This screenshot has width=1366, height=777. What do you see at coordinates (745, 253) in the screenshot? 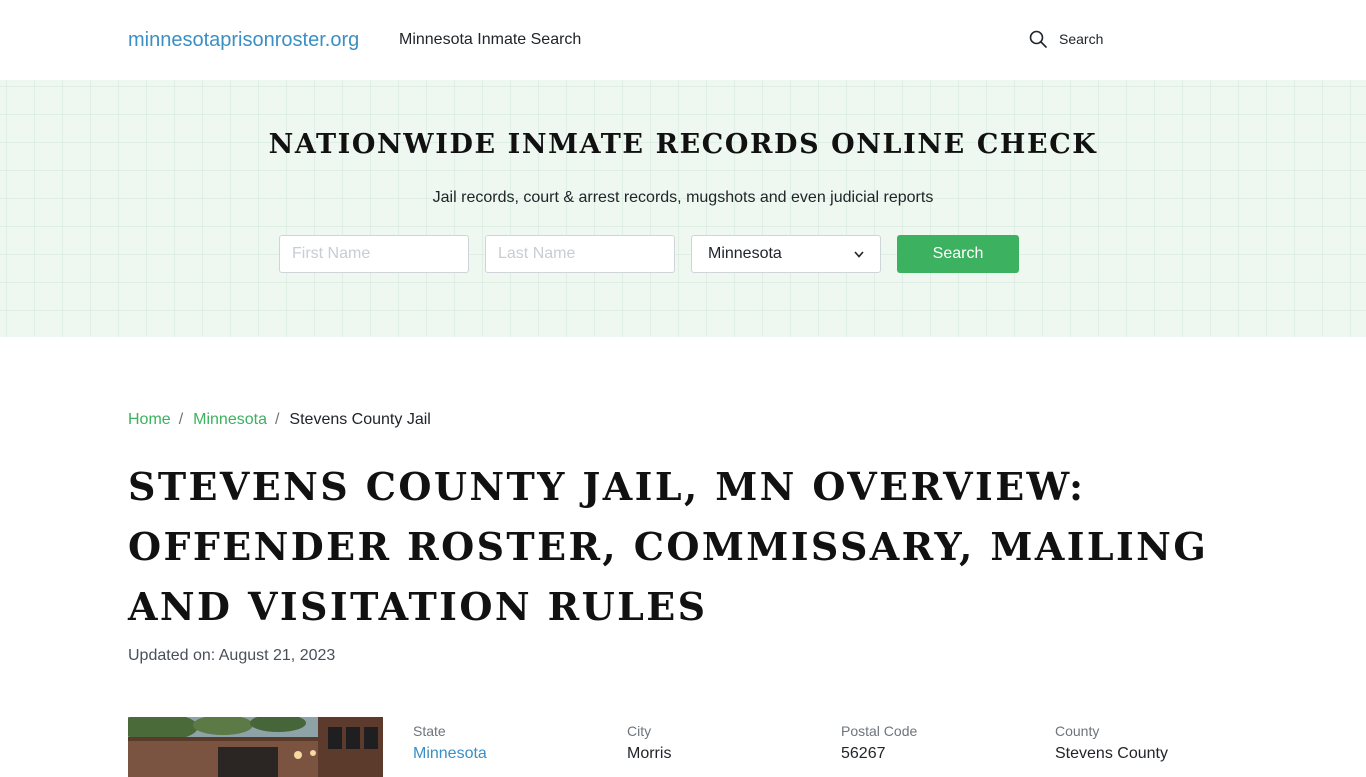
I see `state-select-value: Minnesota` at bounding box center [745, 253].